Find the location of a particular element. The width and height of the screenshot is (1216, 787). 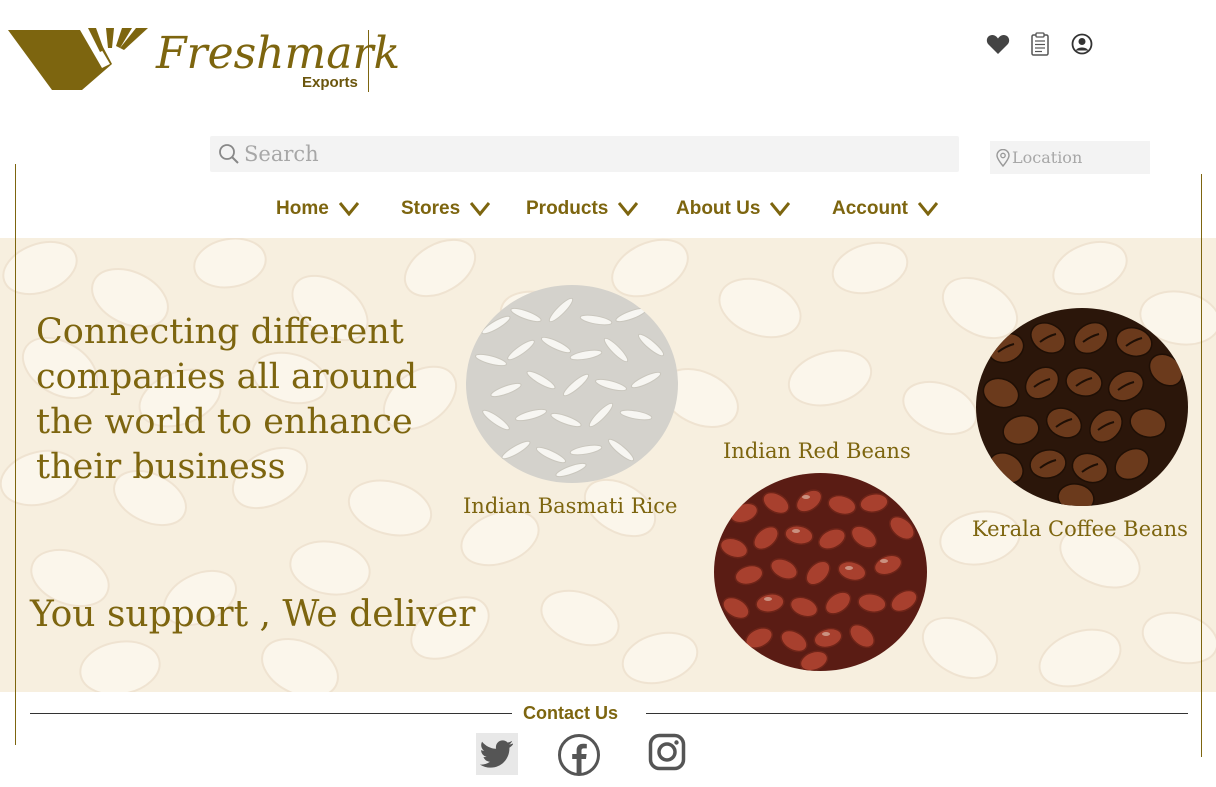

header-icons is located at coordinates (1040, 44).